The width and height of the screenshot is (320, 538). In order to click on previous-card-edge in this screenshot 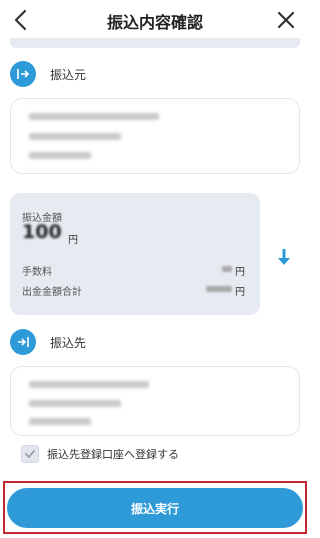, I will do `click(155, 43)`.